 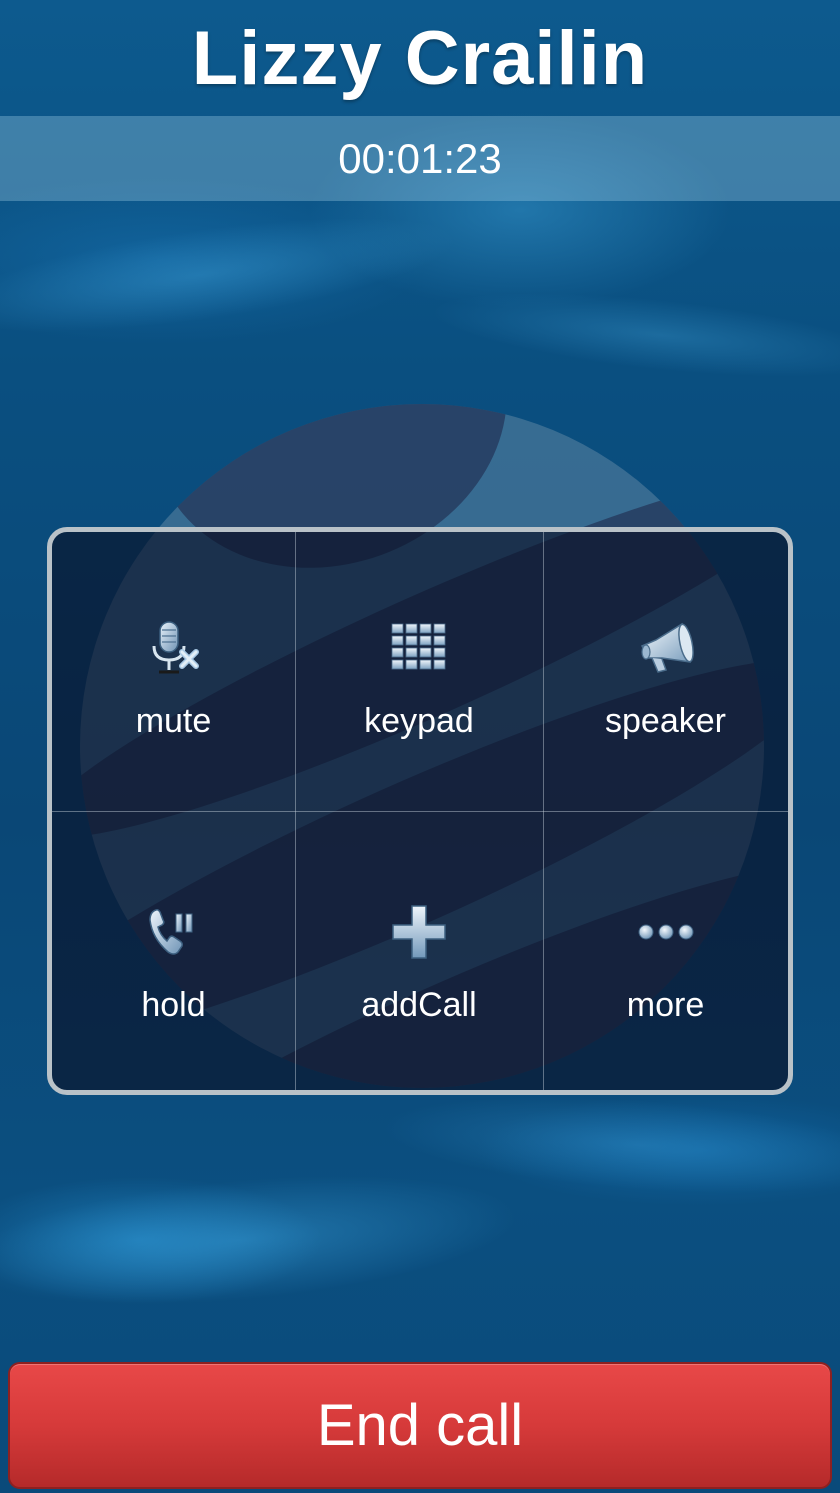 What do you see at coordinates (666, 648) in the screenshot?
I see `speaker-icon` at bounding box center [666, 648].